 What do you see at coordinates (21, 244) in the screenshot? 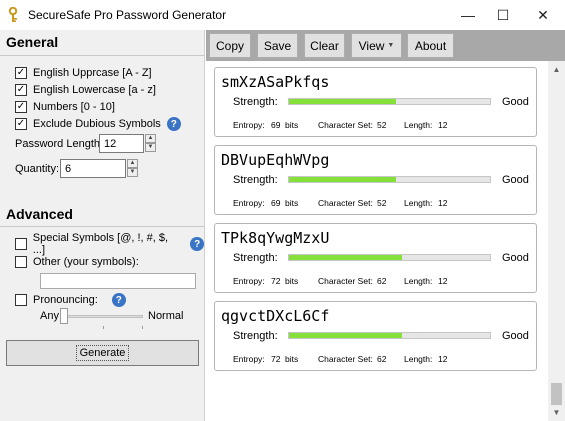
I see `checkbox-special-symbols` at bounding box center [21, 244].